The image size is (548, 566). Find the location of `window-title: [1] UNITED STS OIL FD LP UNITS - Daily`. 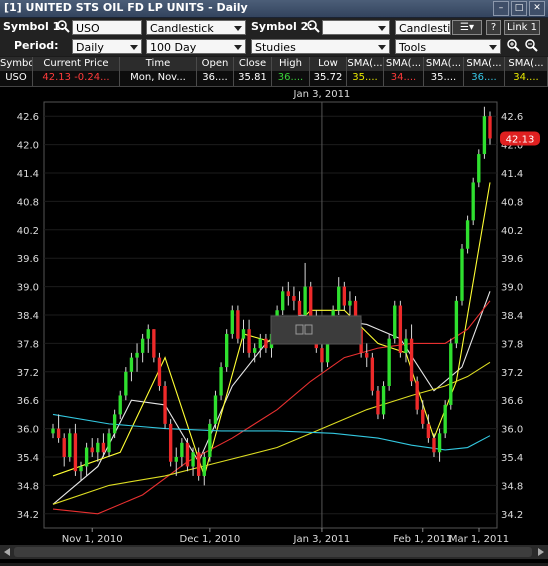

window-title: [1] UNITED STS OIL FD LP UNITS - Daily is located at coordinates (126, 7).